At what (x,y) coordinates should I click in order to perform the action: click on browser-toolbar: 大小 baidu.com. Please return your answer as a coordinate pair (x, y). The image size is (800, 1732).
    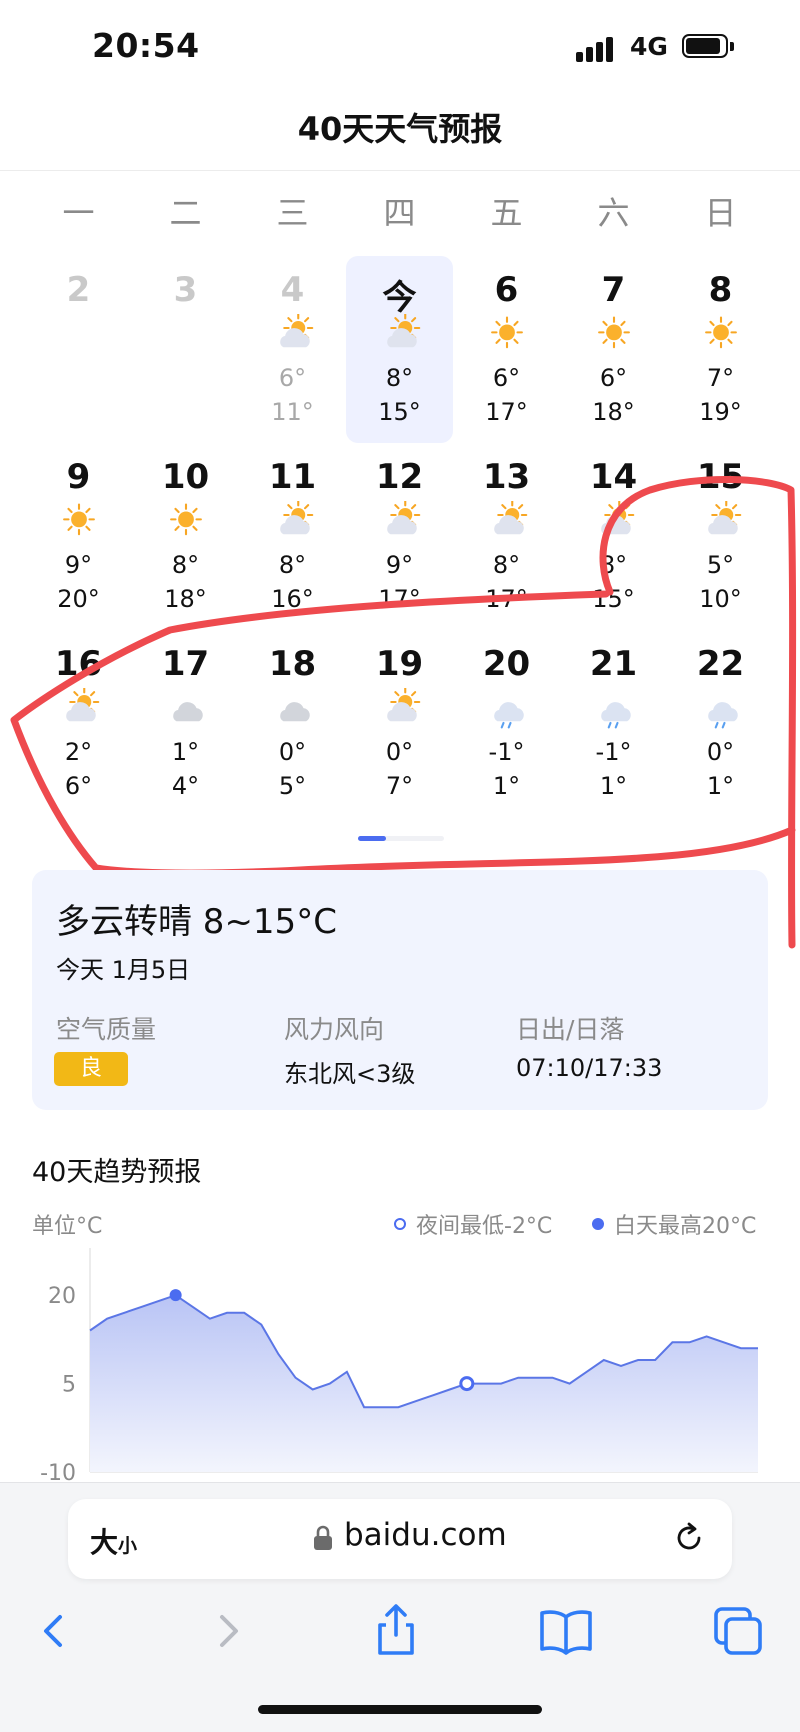
    Looking at the image, I should click on (400, 1607).